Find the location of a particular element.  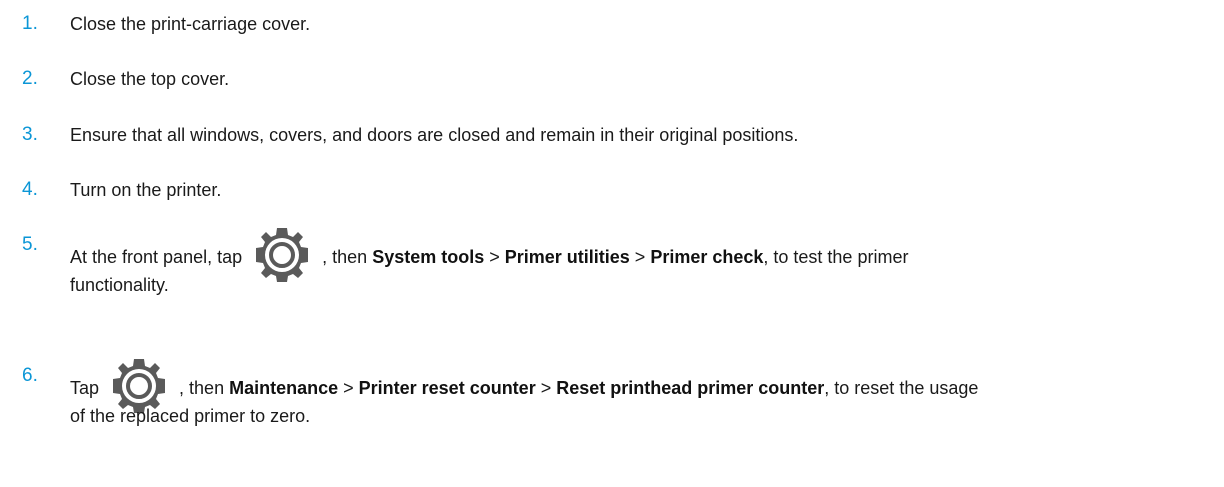

menu-path-item: Reset printhead primer counter is located at coordinates (690, 387).